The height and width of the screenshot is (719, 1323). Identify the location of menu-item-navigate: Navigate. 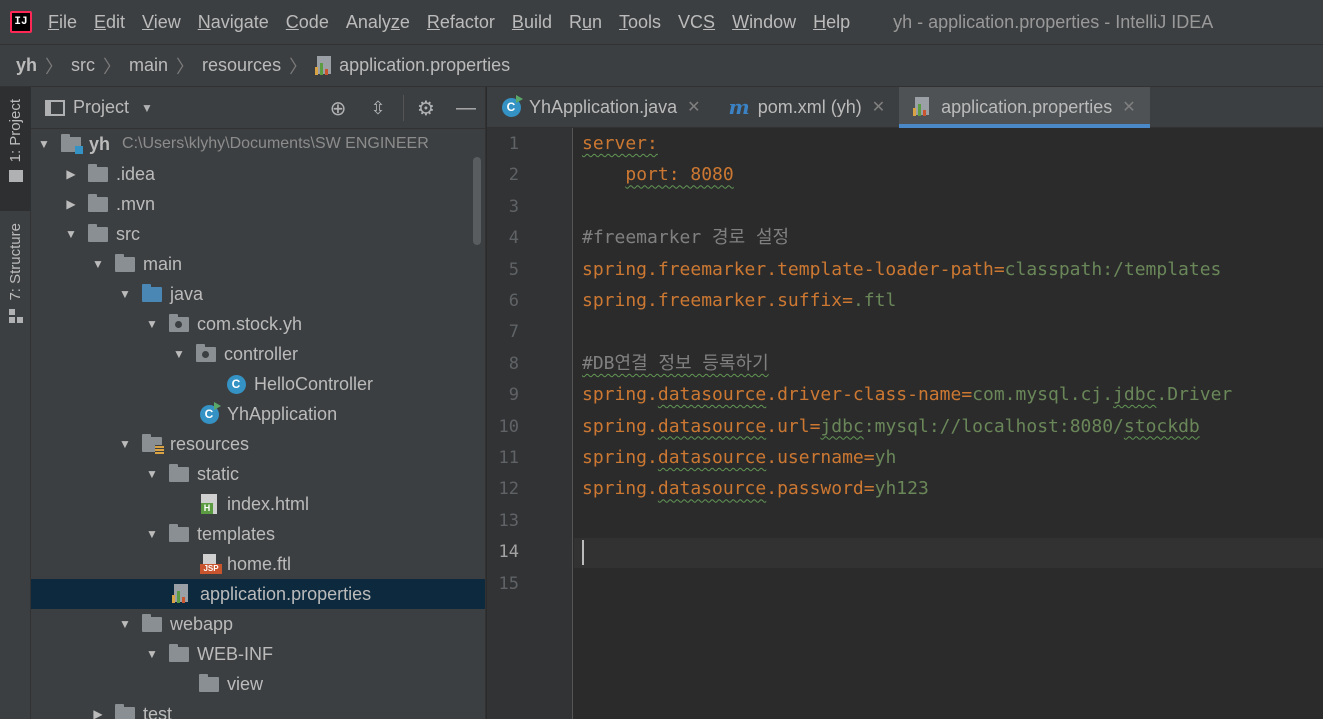
(233, 22).